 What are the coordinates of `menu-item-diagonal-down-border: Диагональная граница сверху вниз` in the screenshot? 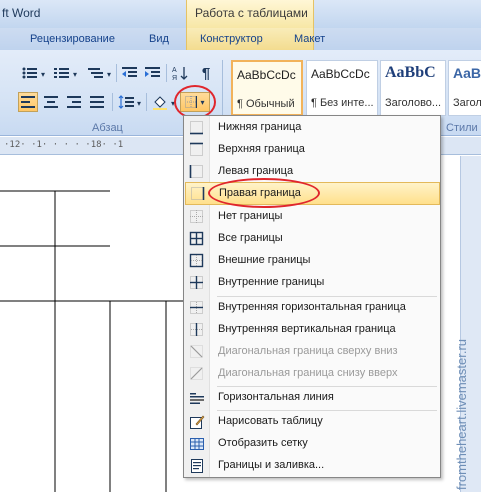 It's located at (312, 352).